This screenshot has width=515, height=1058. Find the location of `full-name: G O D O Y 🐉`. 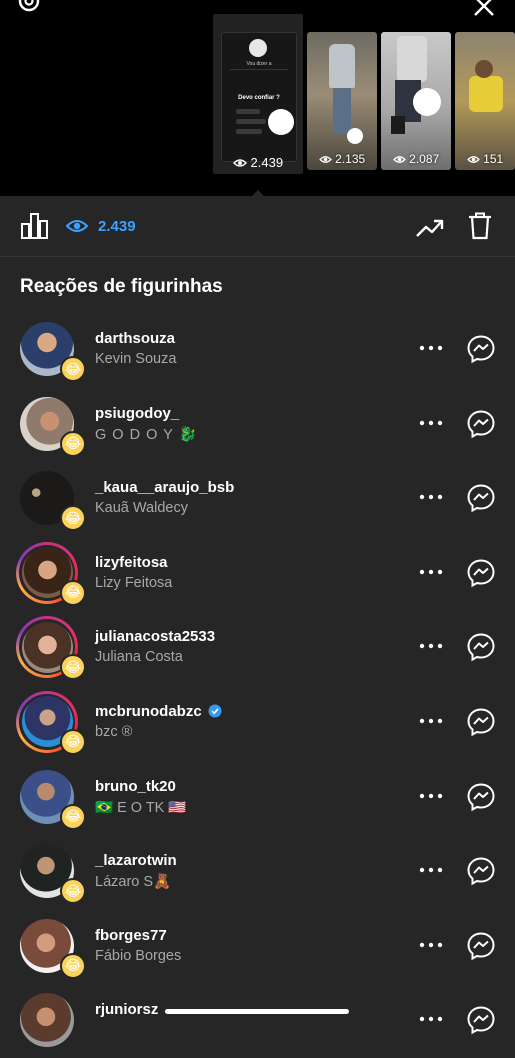

full-name: G O D O Y 🐉 is located at coordinates (146, 434).